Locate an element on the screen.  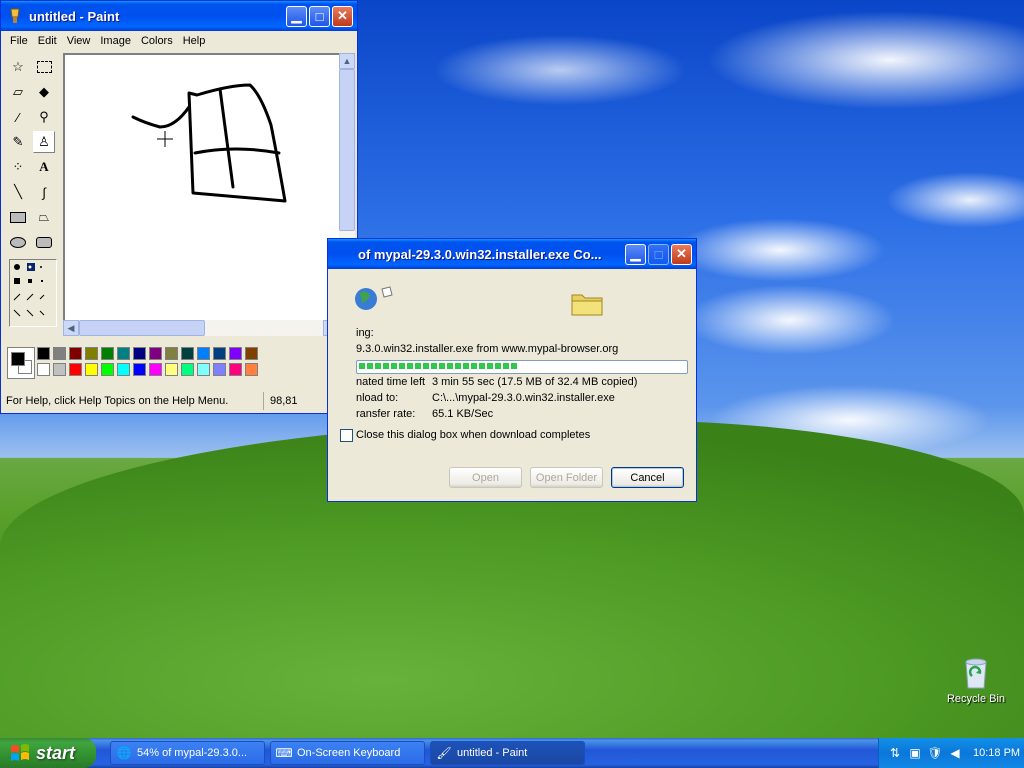
current-colors is located at coordinates (21, 363).